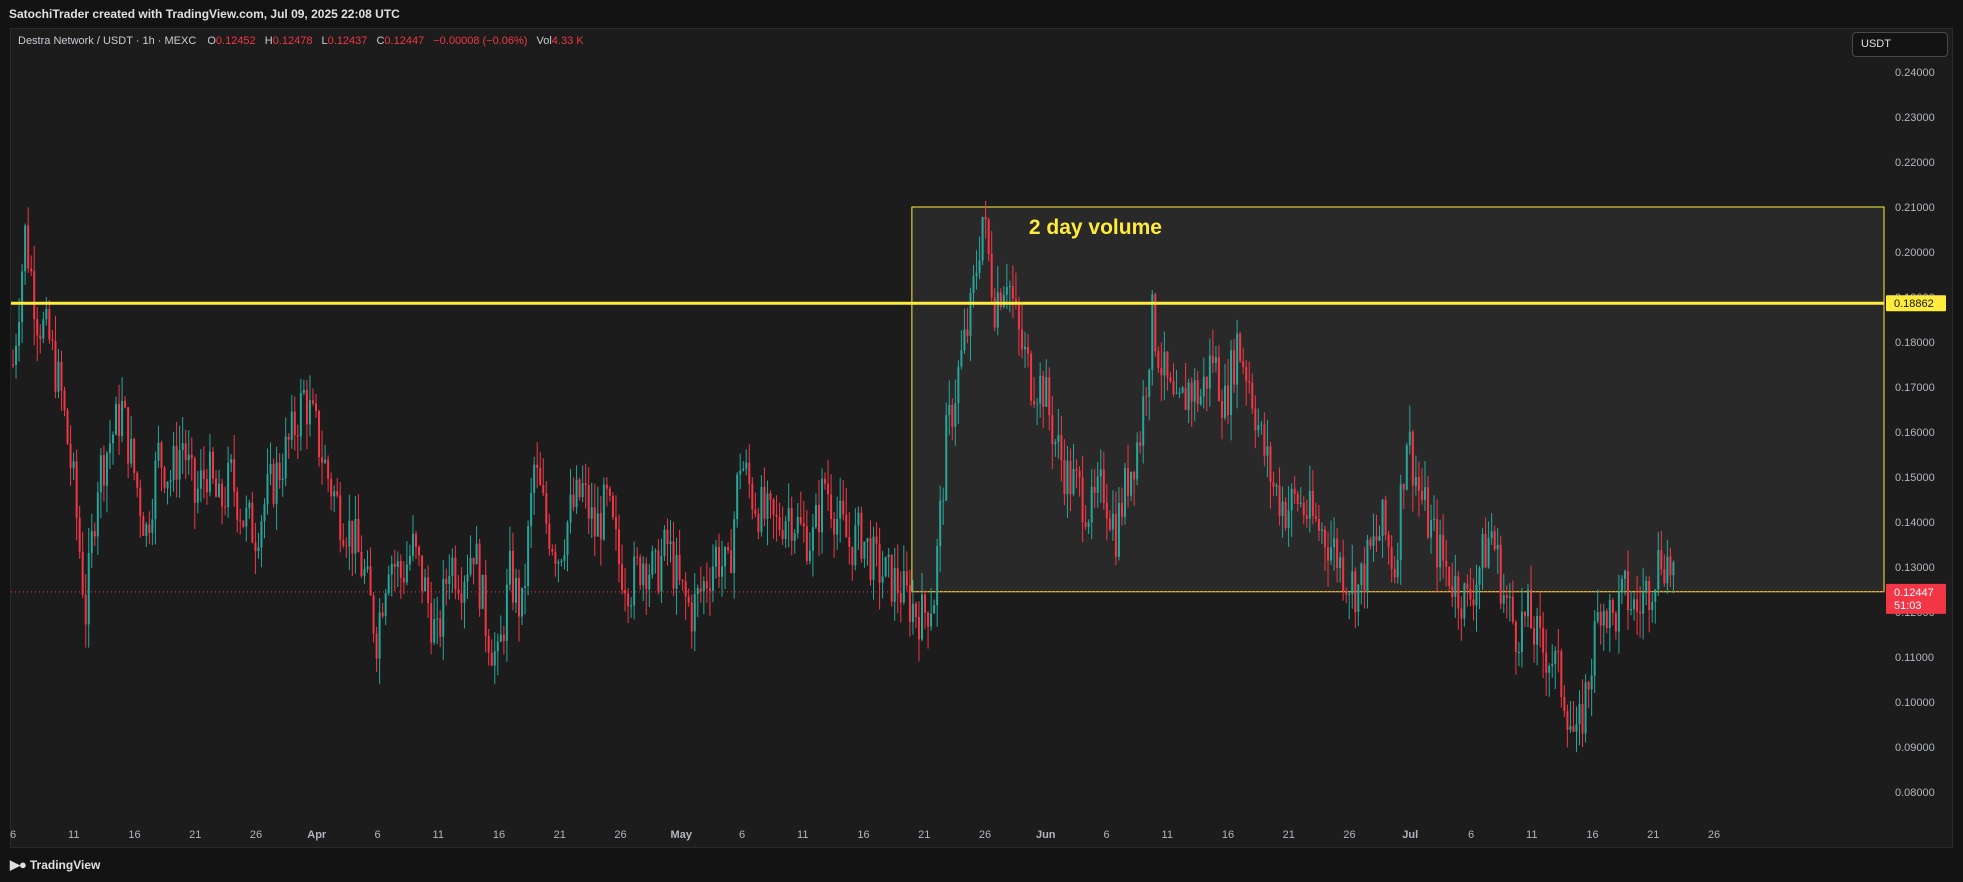 The width and height of the screenshot is (1963, 882). I want to click on x-tick-label: 21, so click(195, 835).